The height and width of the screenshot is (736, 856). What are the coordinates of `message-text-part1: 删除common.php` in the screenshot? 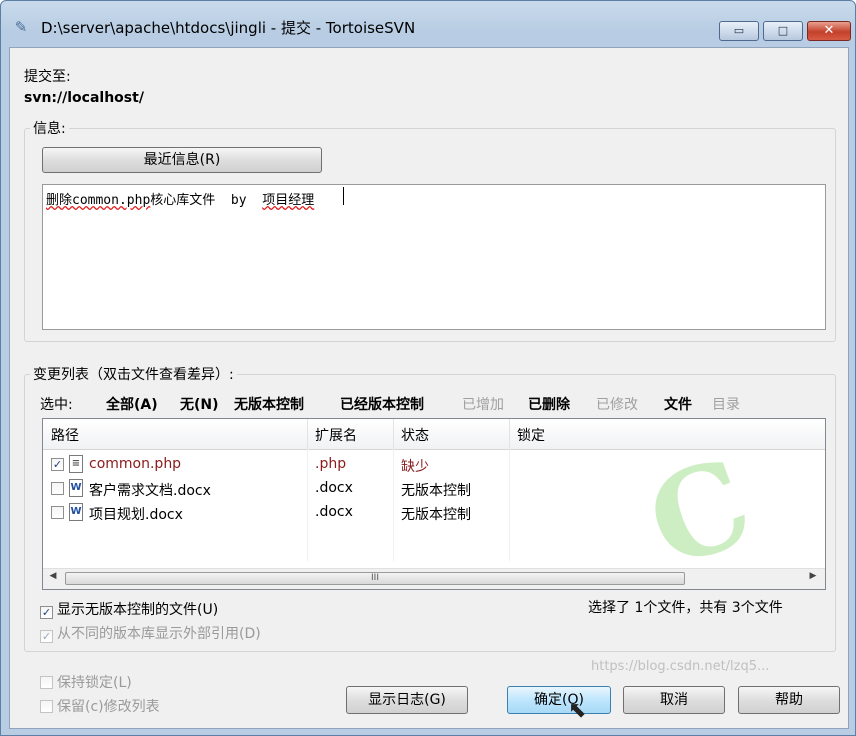 It's located at (98, 200).